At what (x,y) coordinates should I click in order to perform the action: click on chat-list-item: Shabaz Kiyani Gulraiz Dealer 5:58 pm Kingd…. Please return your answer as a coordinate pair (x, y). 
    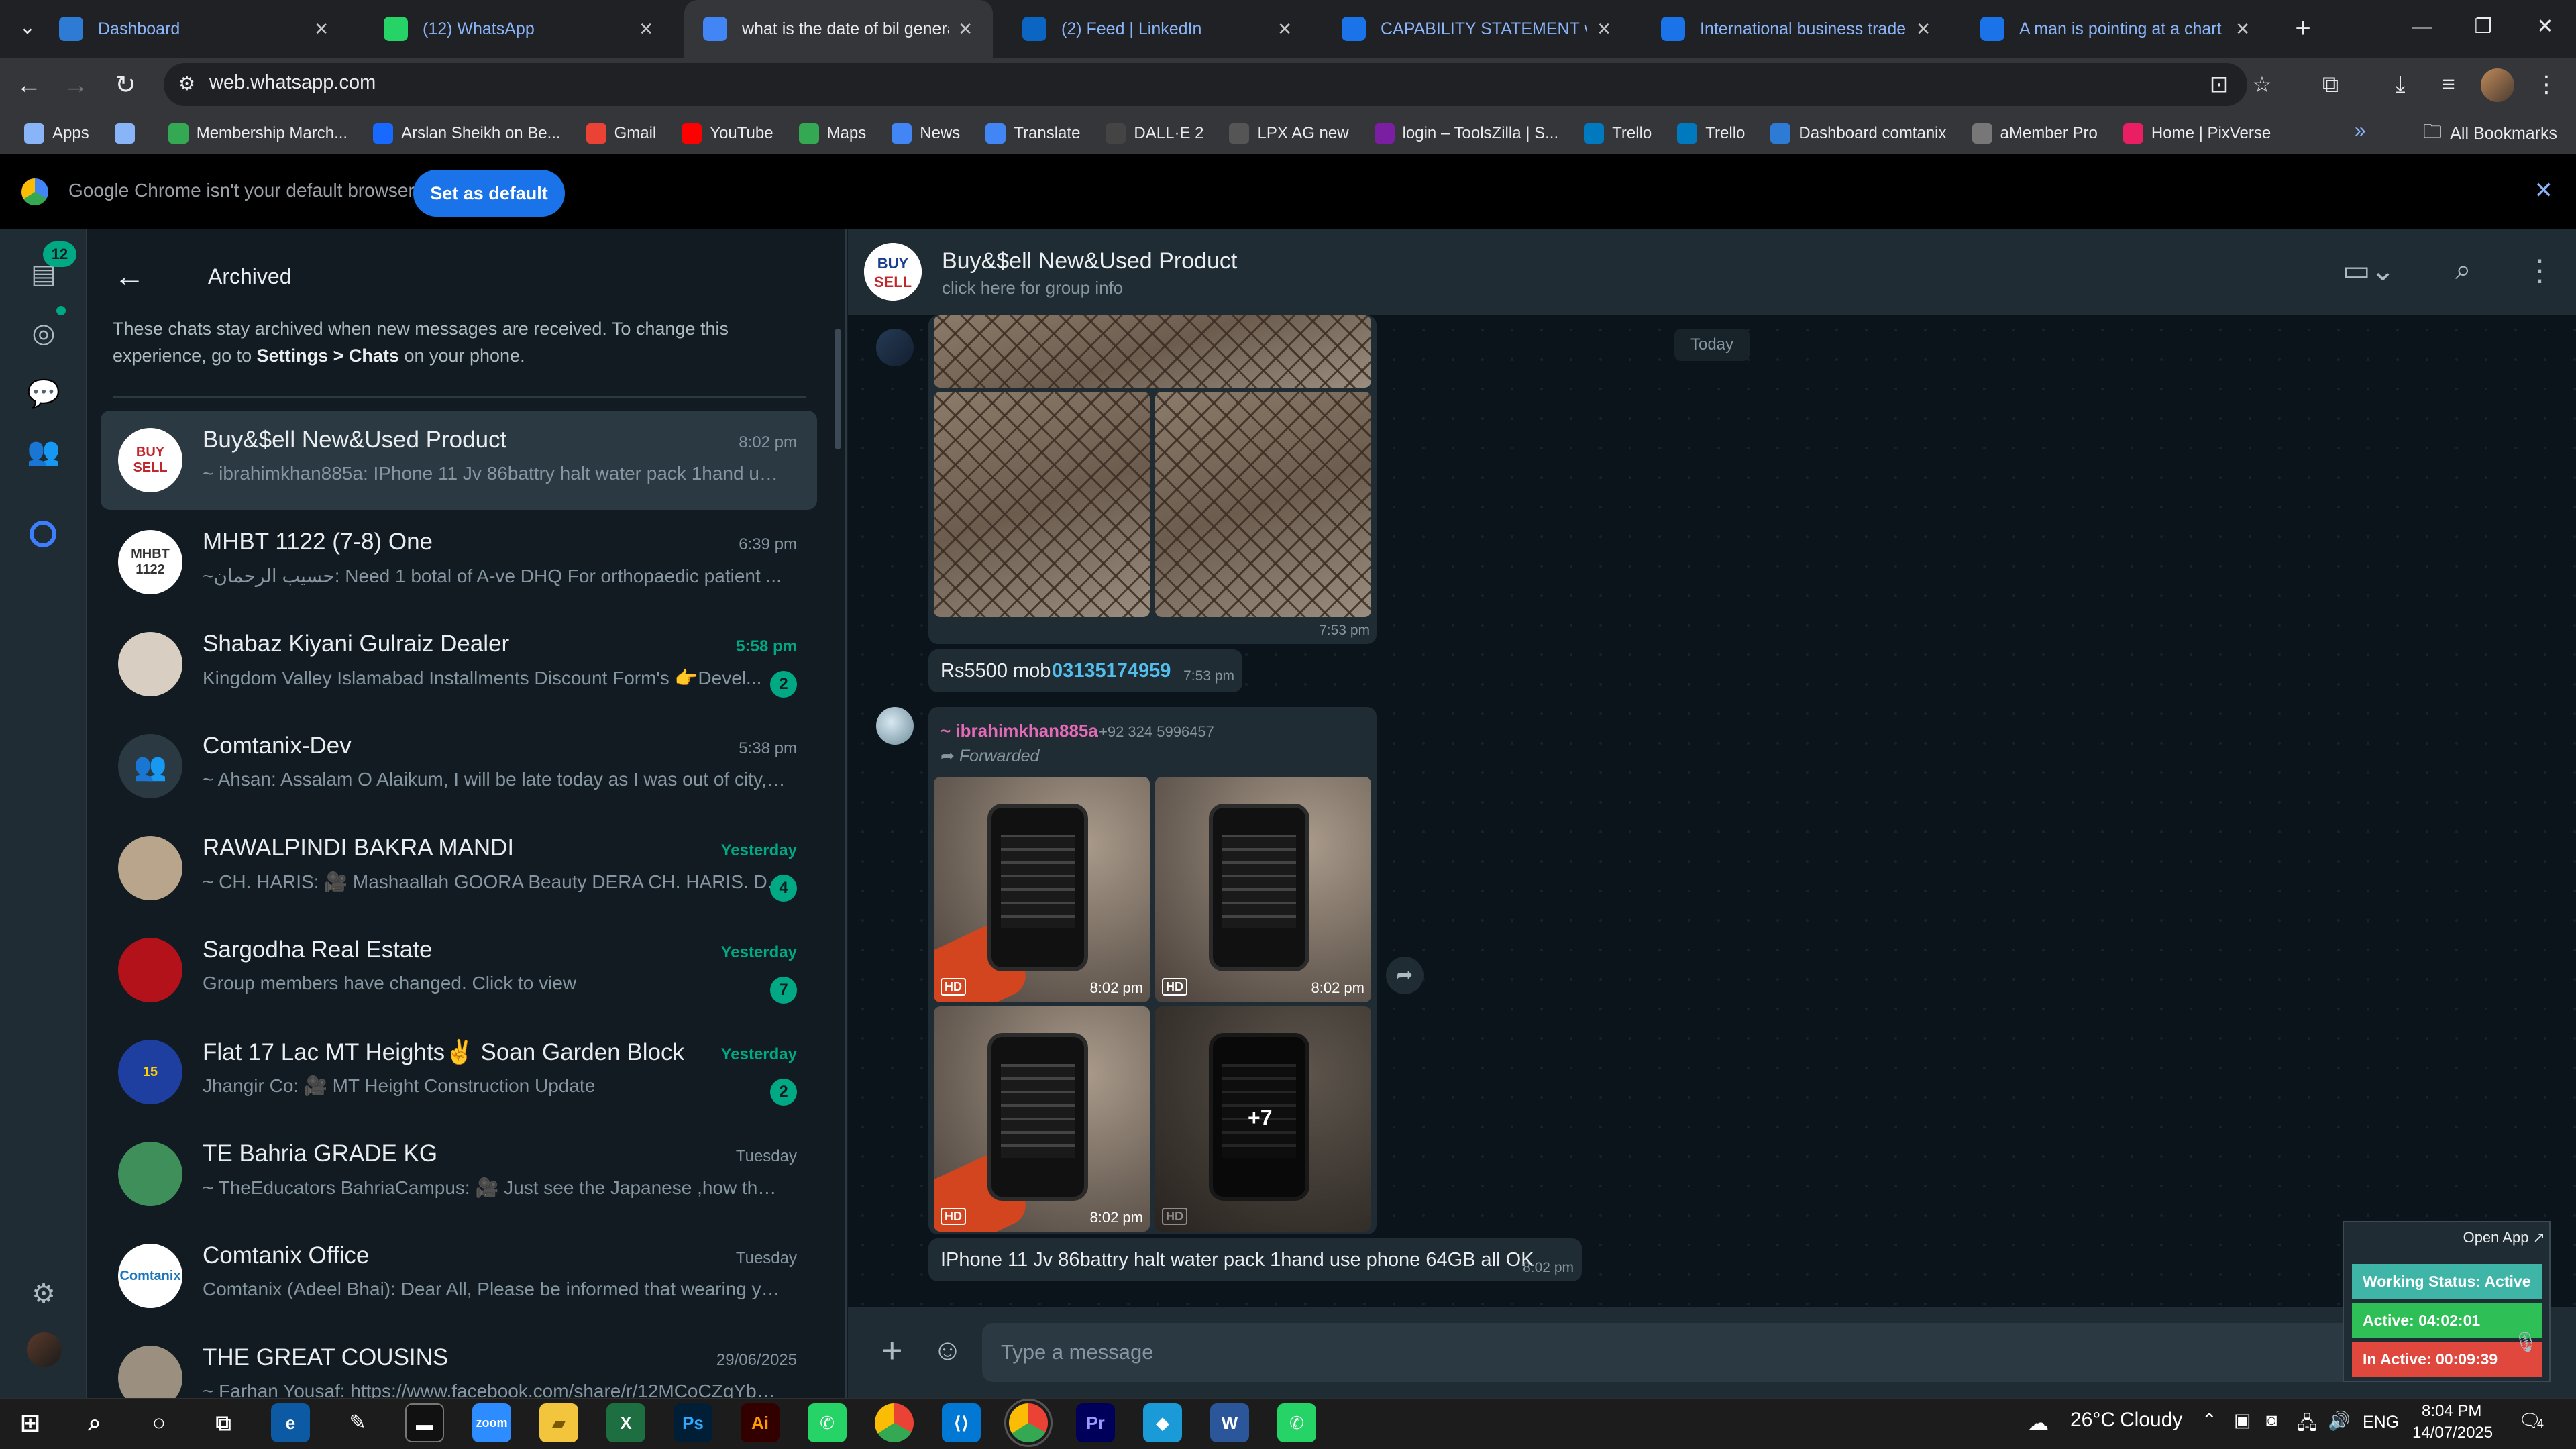
    Looking at the image, I should click on (459, 664).